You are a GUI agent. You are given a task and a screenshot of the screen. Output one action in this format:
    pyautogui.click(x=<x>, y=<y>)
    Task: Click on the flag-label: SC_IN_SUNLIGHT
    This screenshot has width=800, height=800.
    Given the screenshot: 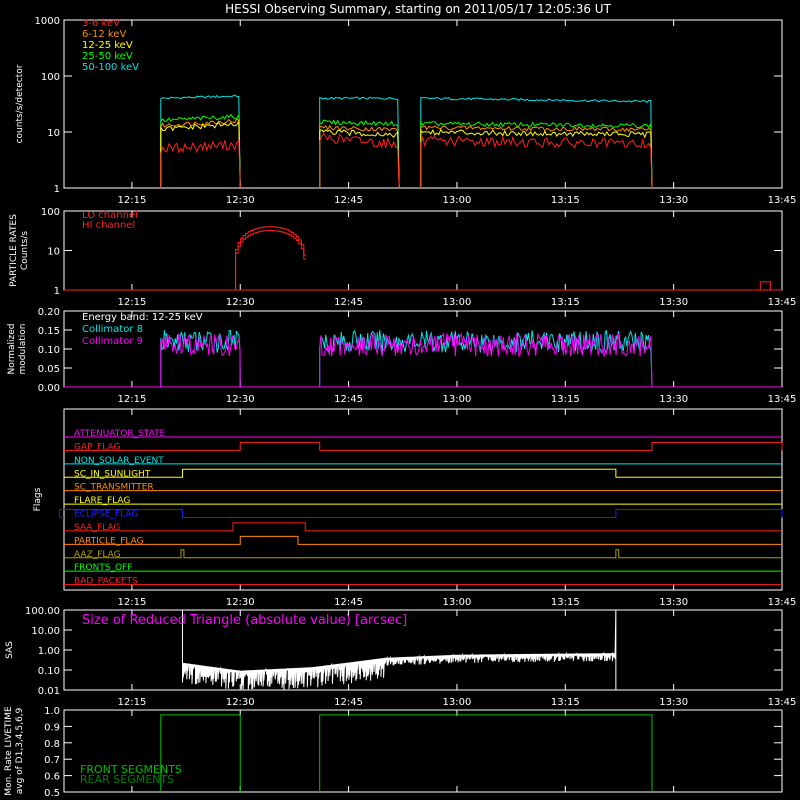 What is the action you would take?
    pyautogui.click(x=112, y=474)
    